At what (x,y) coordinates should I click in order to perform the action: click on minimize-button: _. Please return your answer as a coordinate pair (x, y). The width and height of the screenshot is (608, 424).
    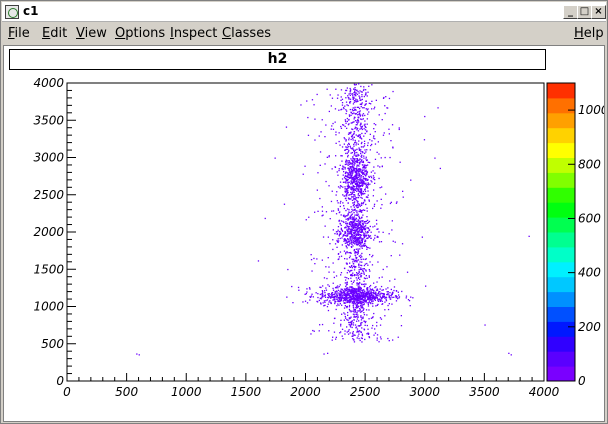
    Looking at the image, I should click on (570, 12).